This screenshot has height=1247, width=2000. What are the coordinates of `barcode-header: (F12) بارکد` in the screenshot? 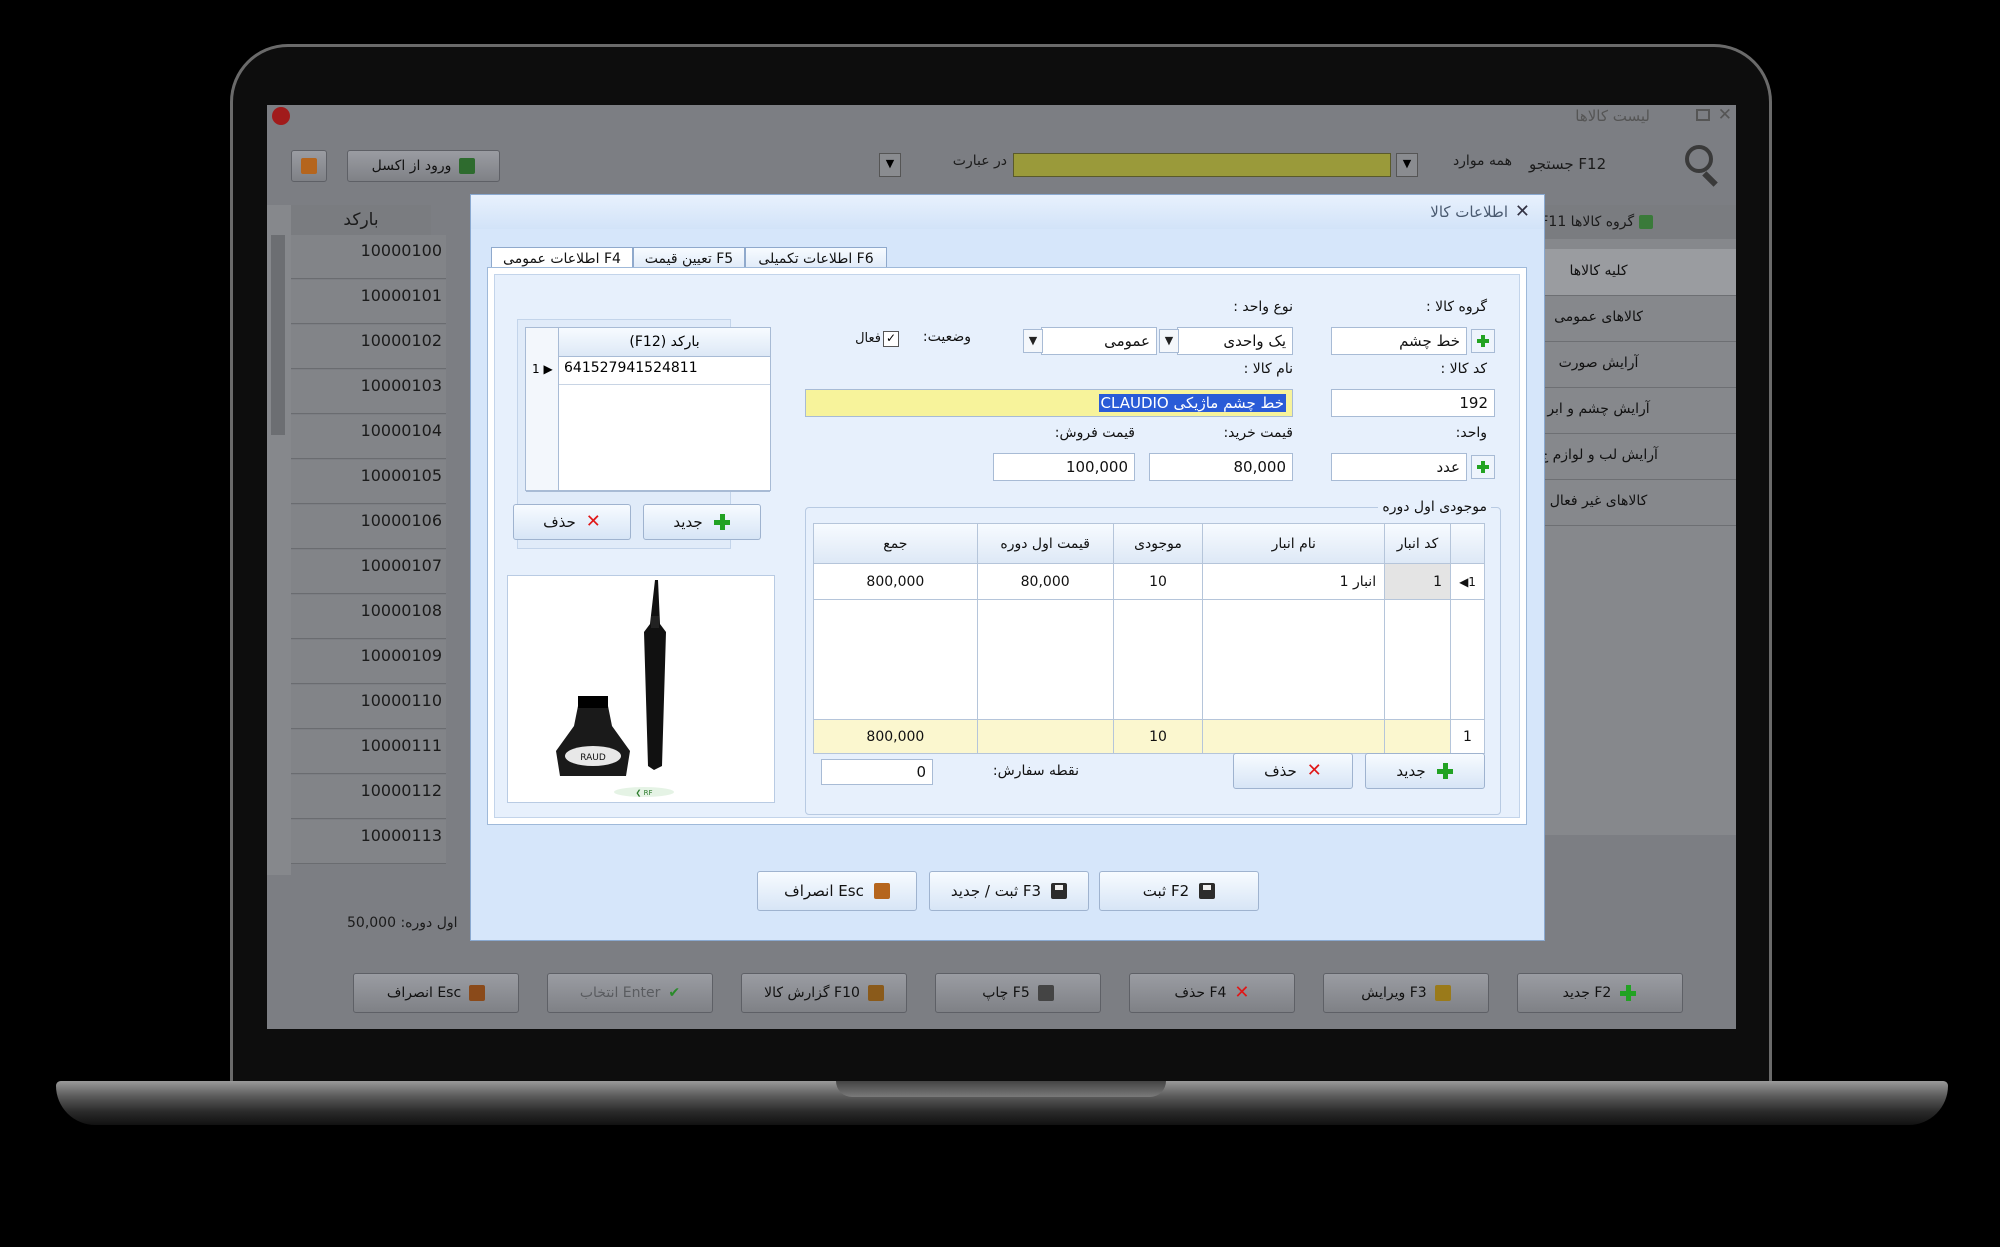 It's located at (664, 342).